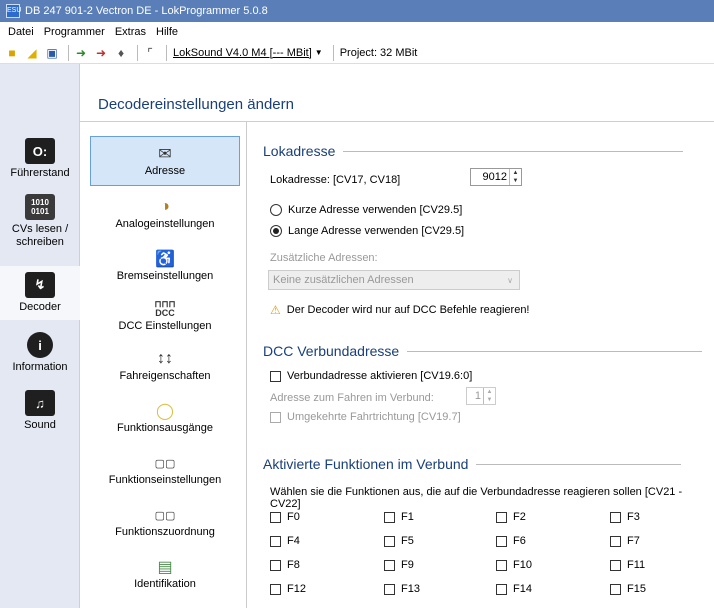 This screenshot has height=608, width=714. What do you see at coordinates (130, 32) in the screenshot?
I see `menu-extras: Extras` at bounding box center [130, 32].